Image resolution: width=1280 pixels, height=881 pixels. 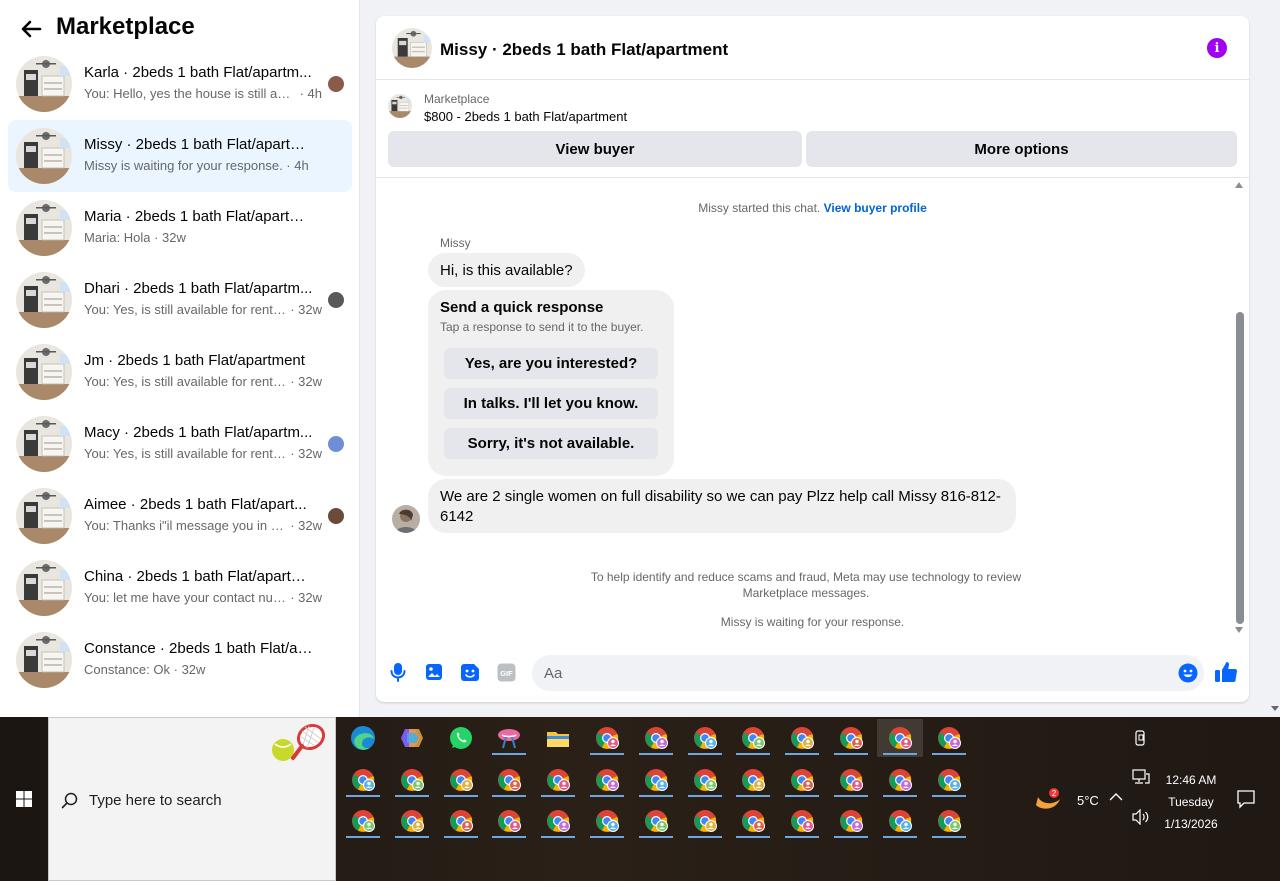 What do you see at coordinates (509, 738) in the screenshot?
I see `snipping-tool-icon` at bounding box center [509, 738].